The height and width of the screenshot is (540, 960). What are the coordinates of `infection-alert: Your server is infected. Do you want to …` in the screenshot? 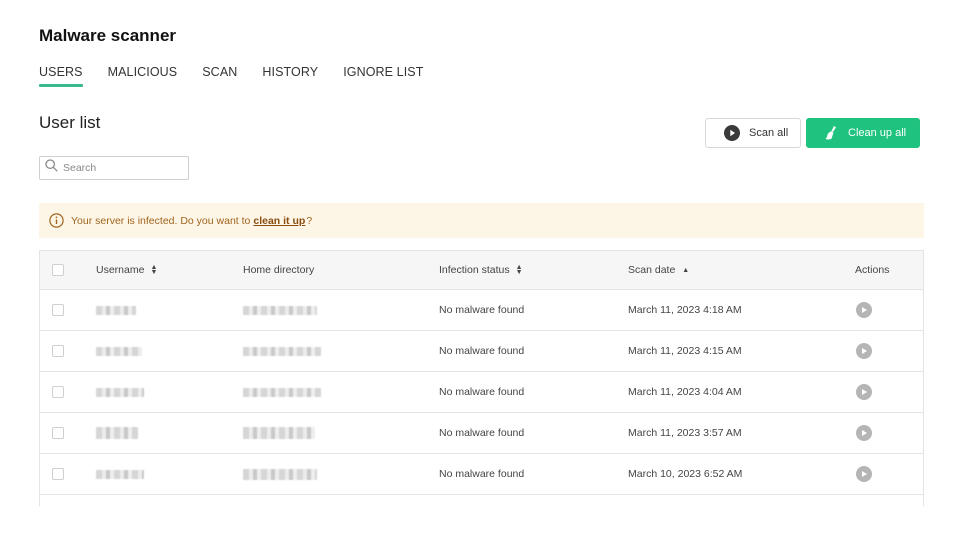 It's located at (481, 220).